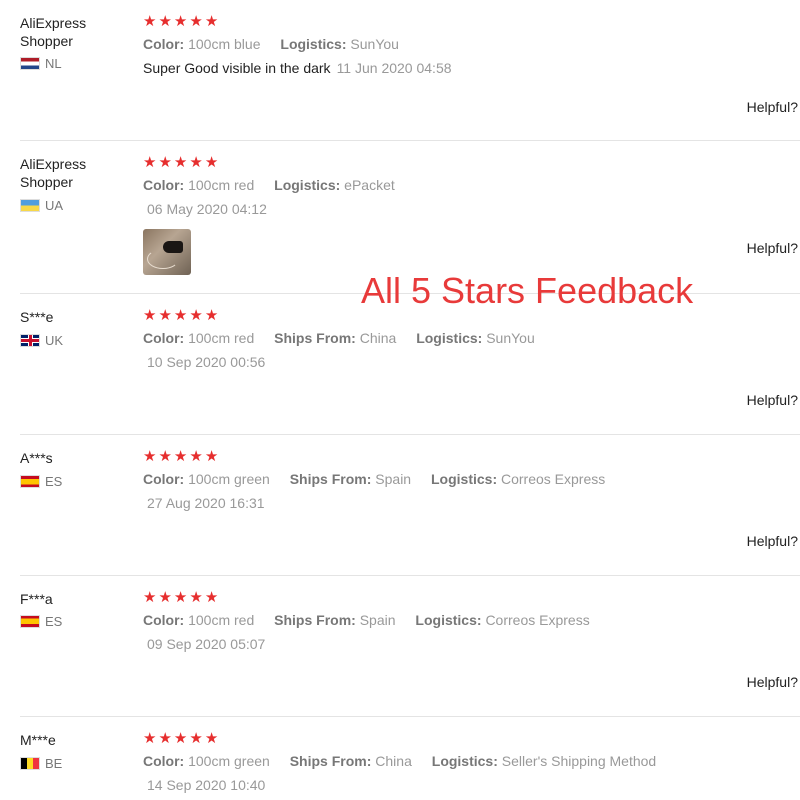 This screenshot has width=800, height=800. Describe the element at coordinates (537, 620) in the screenshot. I see `attr-value: Correos Express` at that location.